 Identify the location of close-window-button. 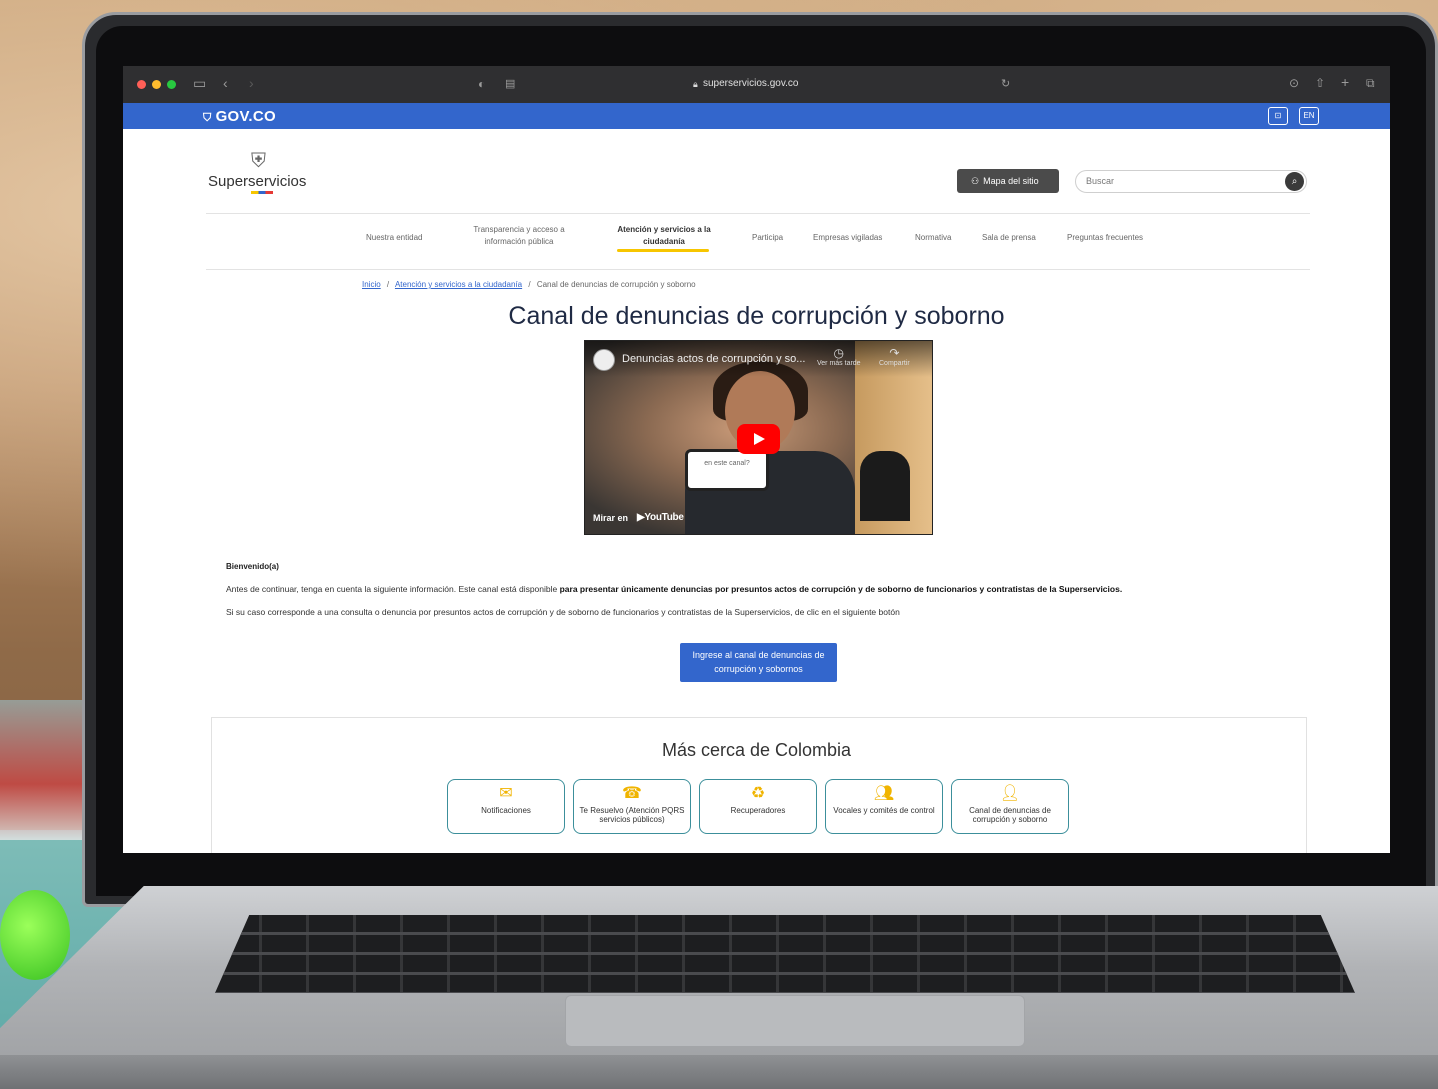
(141, 84).